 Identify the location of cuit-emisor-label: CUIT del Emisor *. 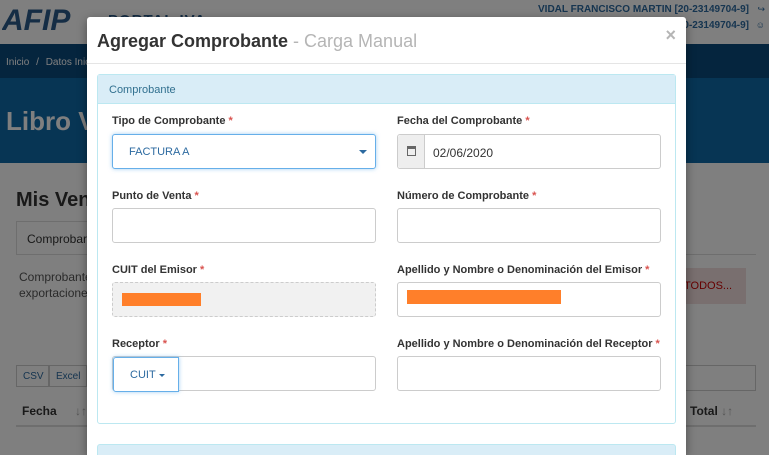
(158, 270).